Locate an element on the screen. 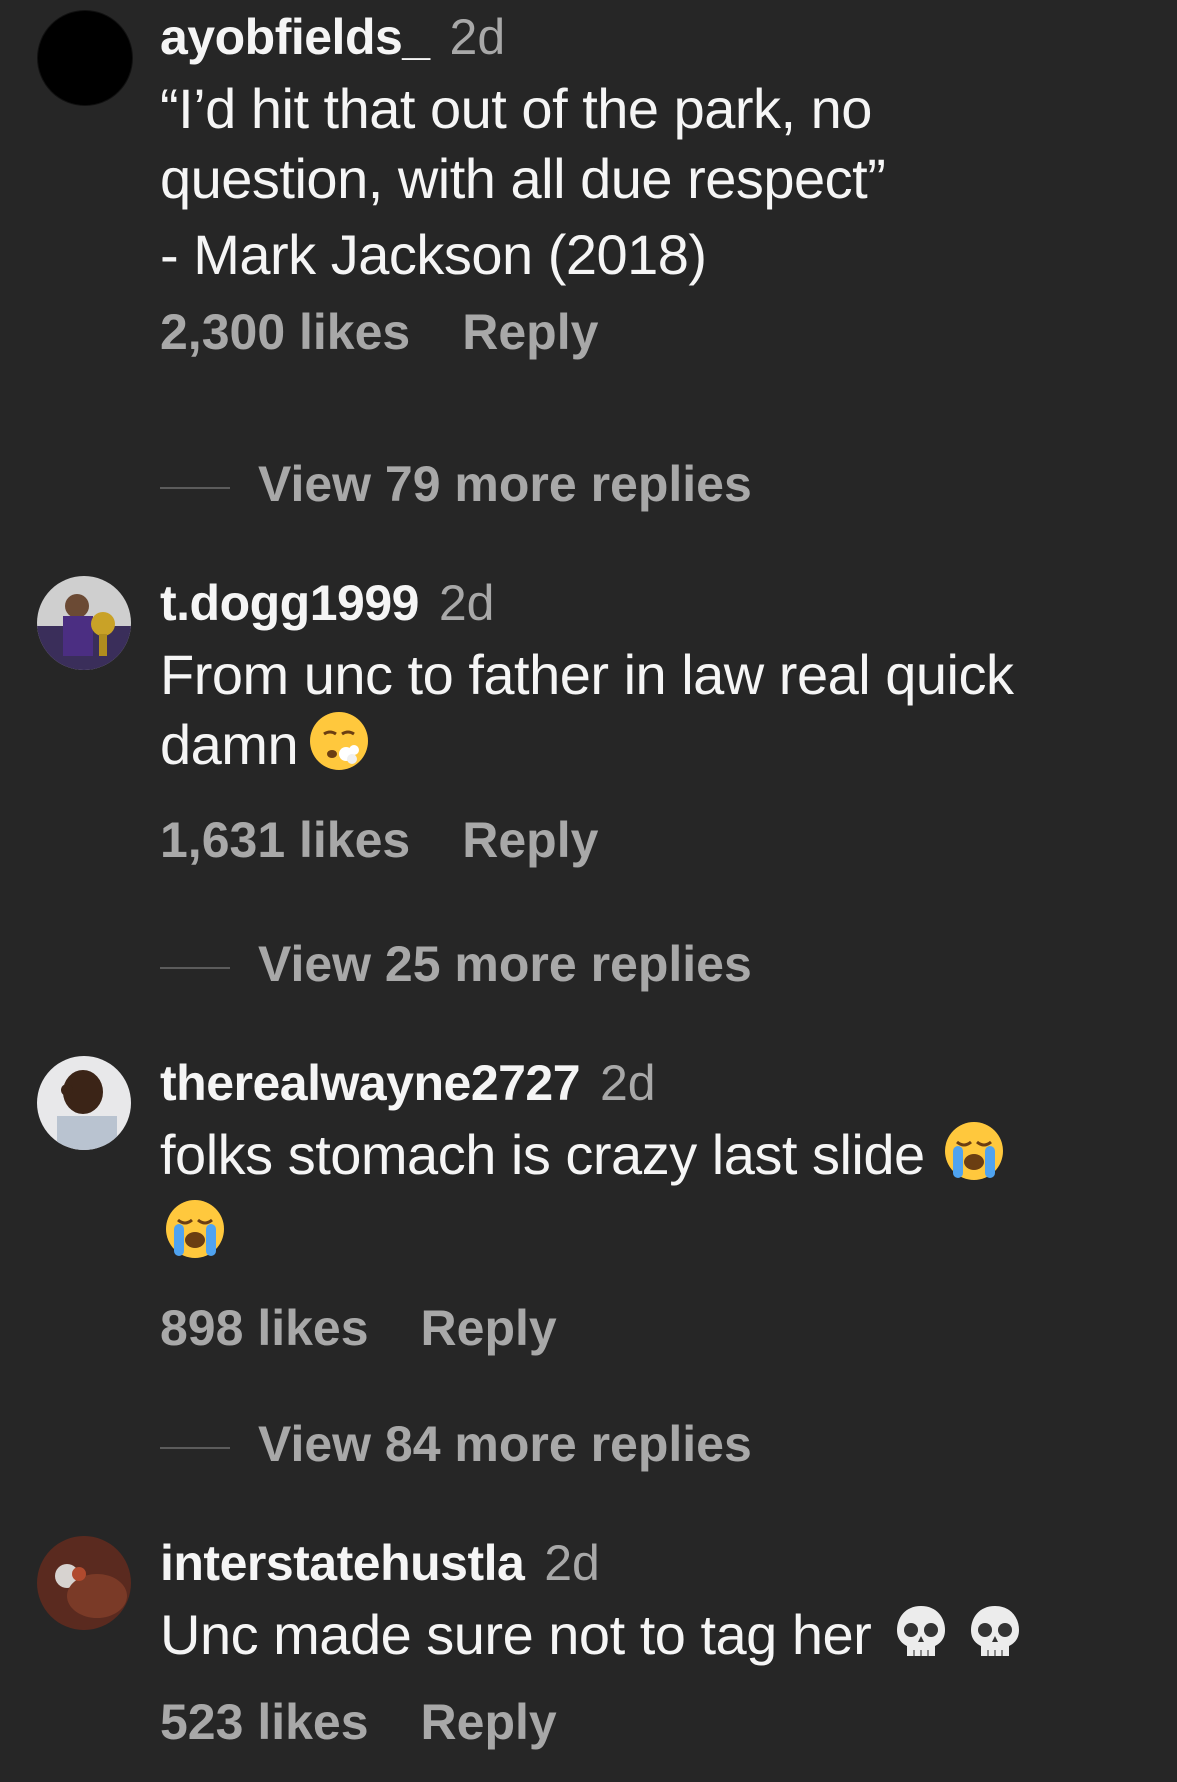 This screenshot has width=1177, height=1782. comment-text-line is located at coordinates (648, 1237).